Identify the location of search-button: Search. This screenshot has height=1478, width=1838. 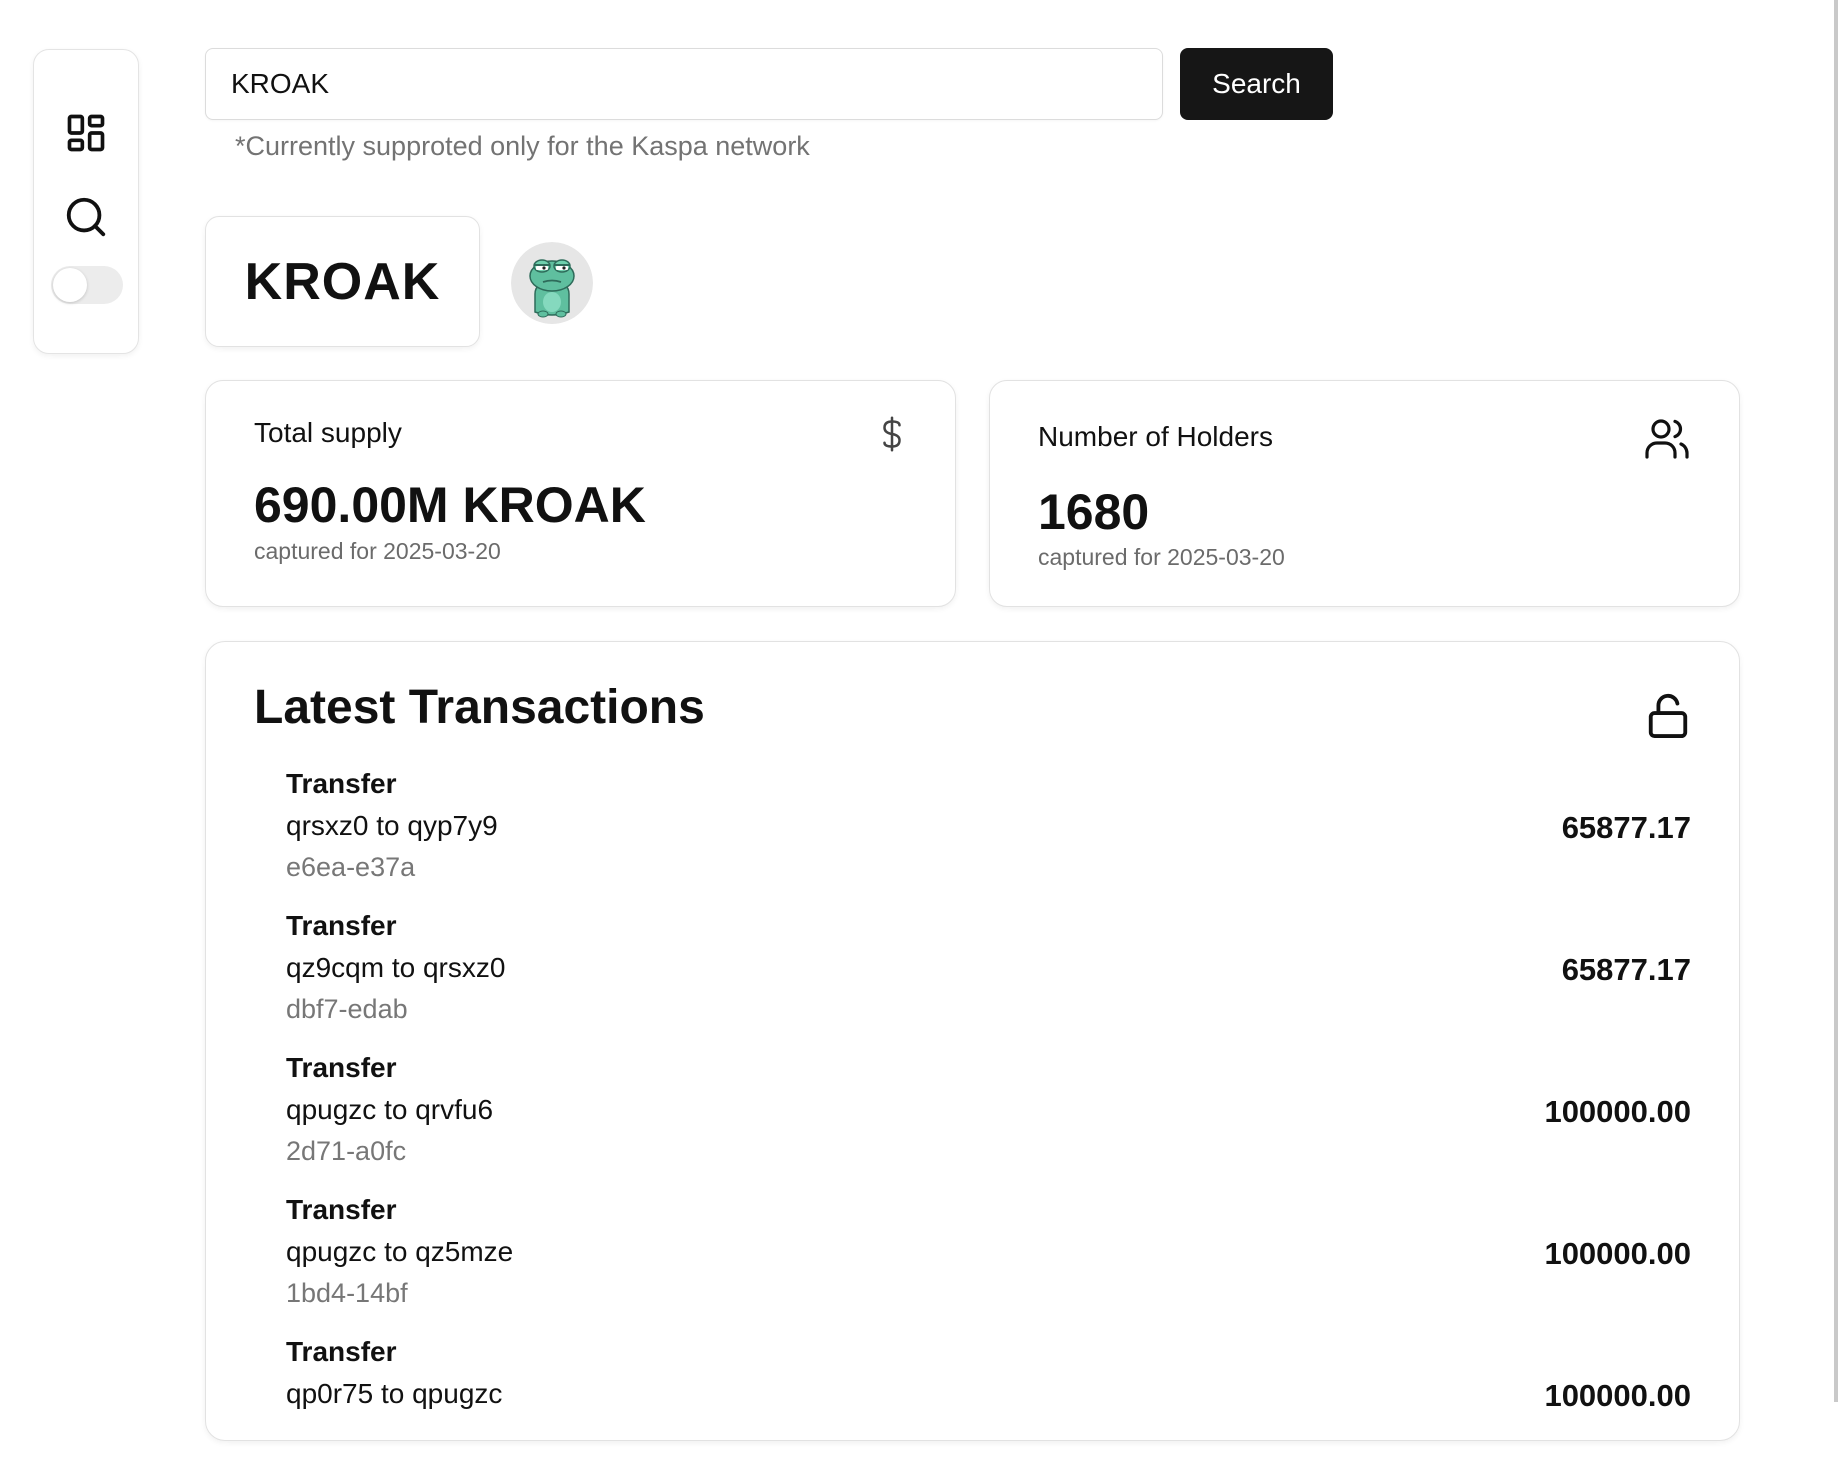
(1256, 84).